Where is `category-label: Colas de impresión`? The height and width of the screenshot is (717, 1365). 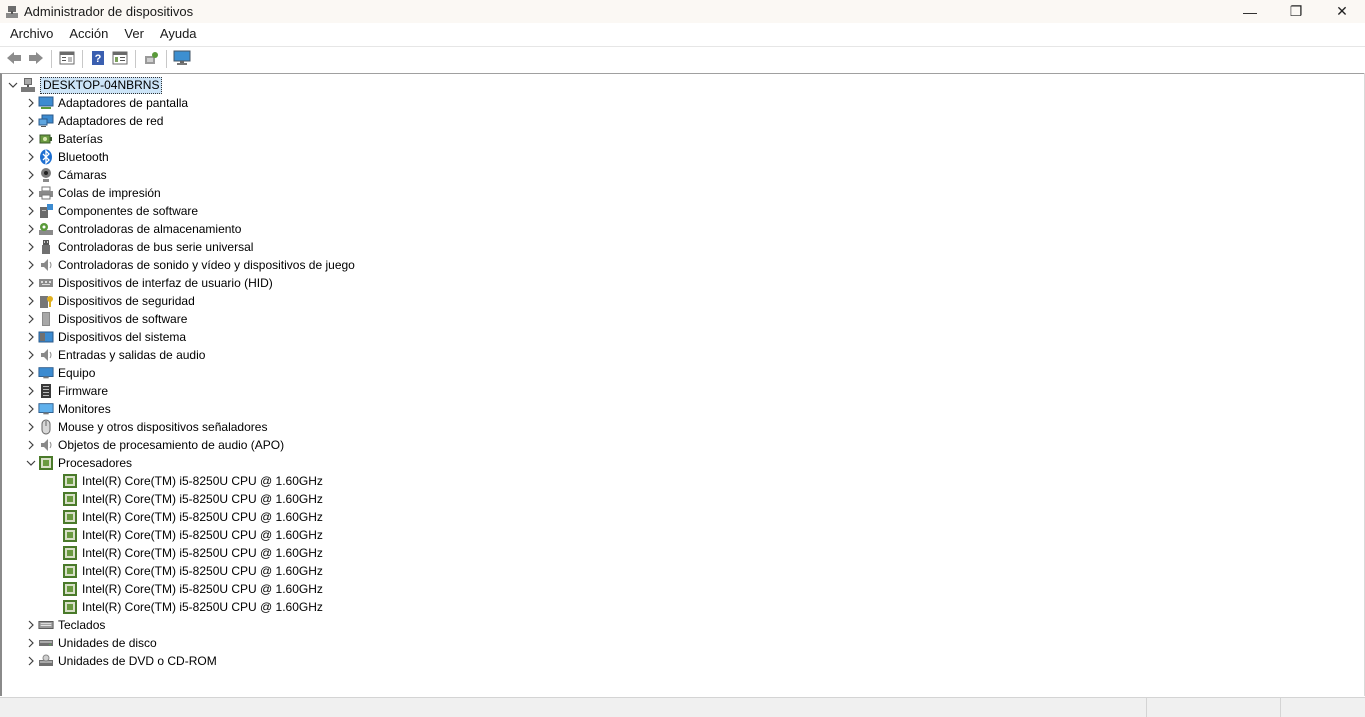 category-label: Colas de impresión is located at coordinates (109, 193).